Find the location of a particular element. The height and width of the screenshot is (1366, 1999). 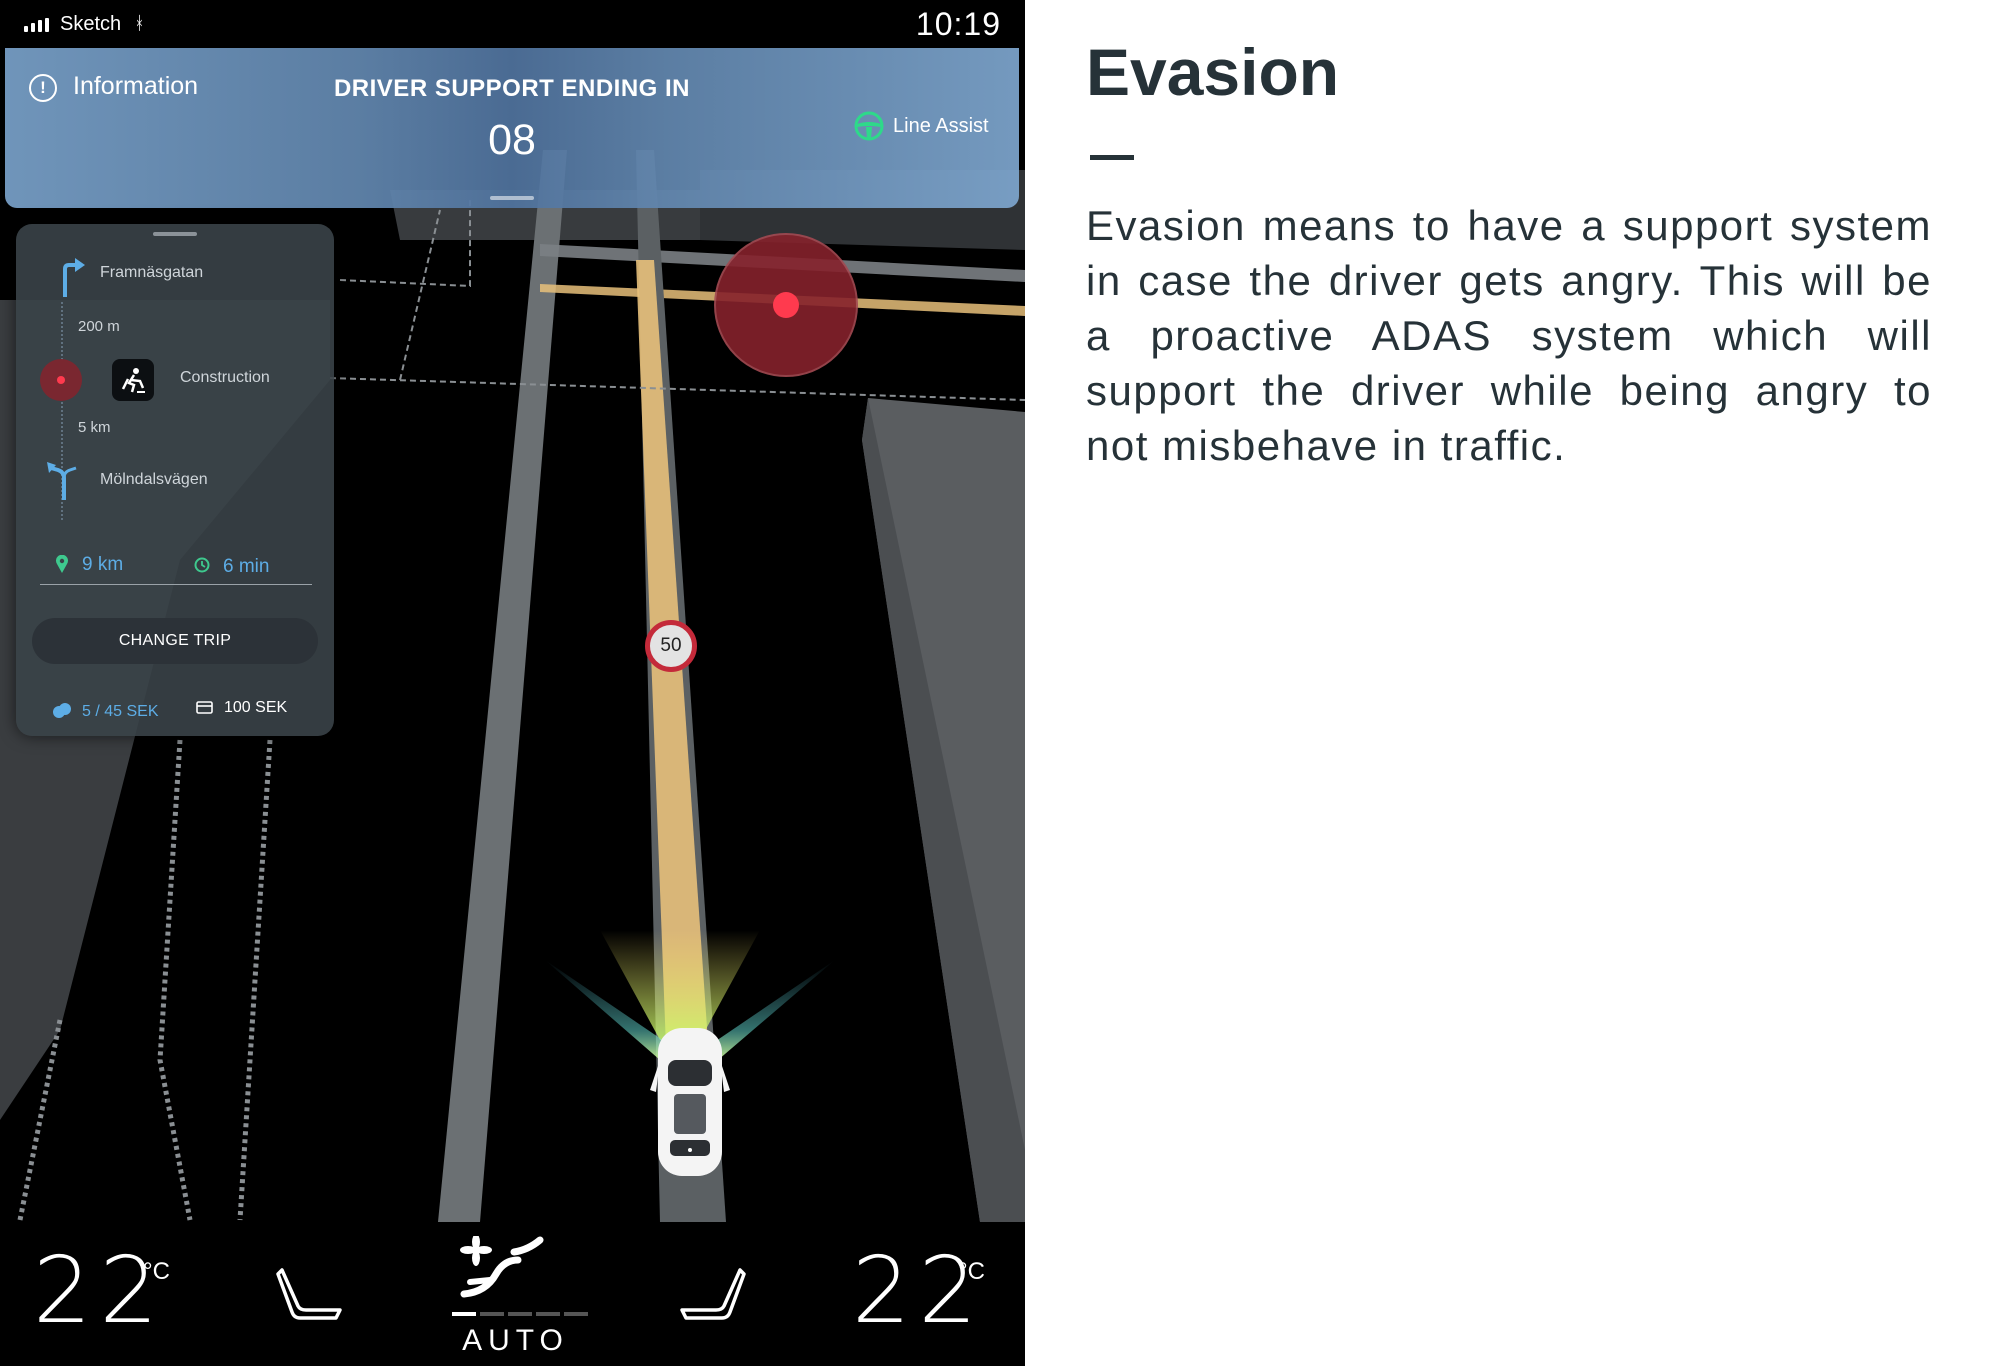

route-step-street: Mölndalsvägen is located at coordinates (154, 480).